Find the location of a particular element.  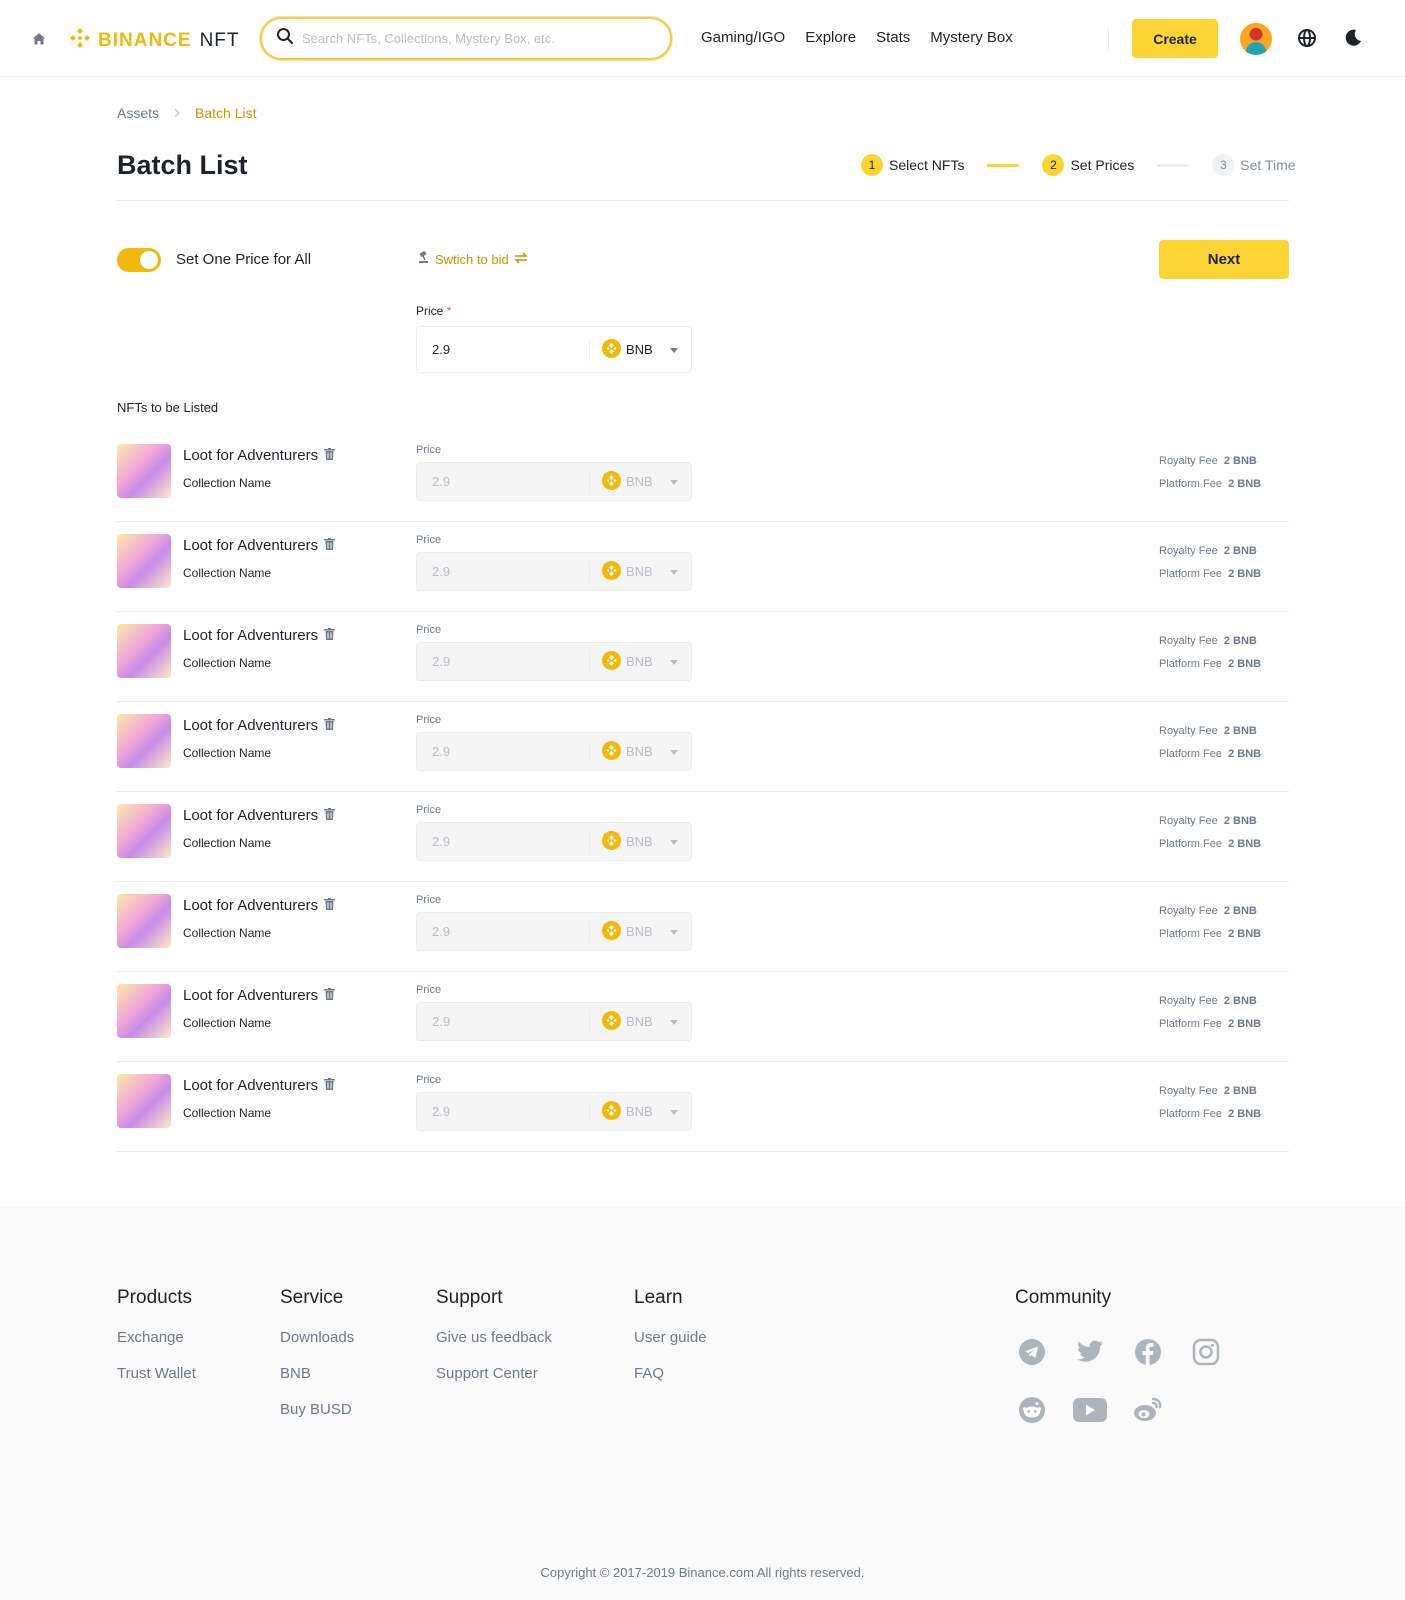

globe-icon is located at coordinates (1307, 40).